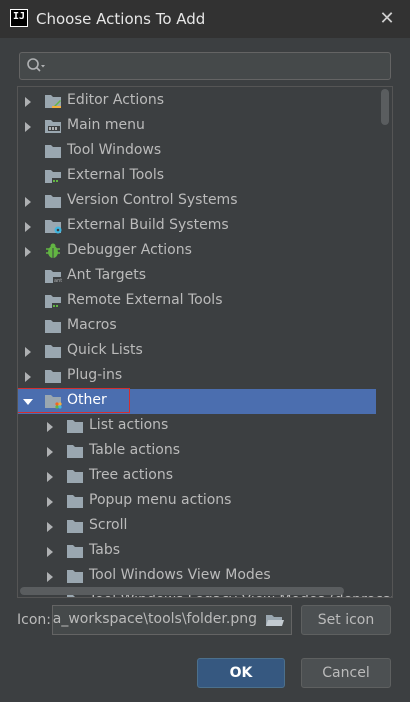 This screenshot has width=410, height=702. What do you see at coordinates (205, 151) in the screenshot?
I see `tree-item: Tool Windows` at bounding box center [205, 151].